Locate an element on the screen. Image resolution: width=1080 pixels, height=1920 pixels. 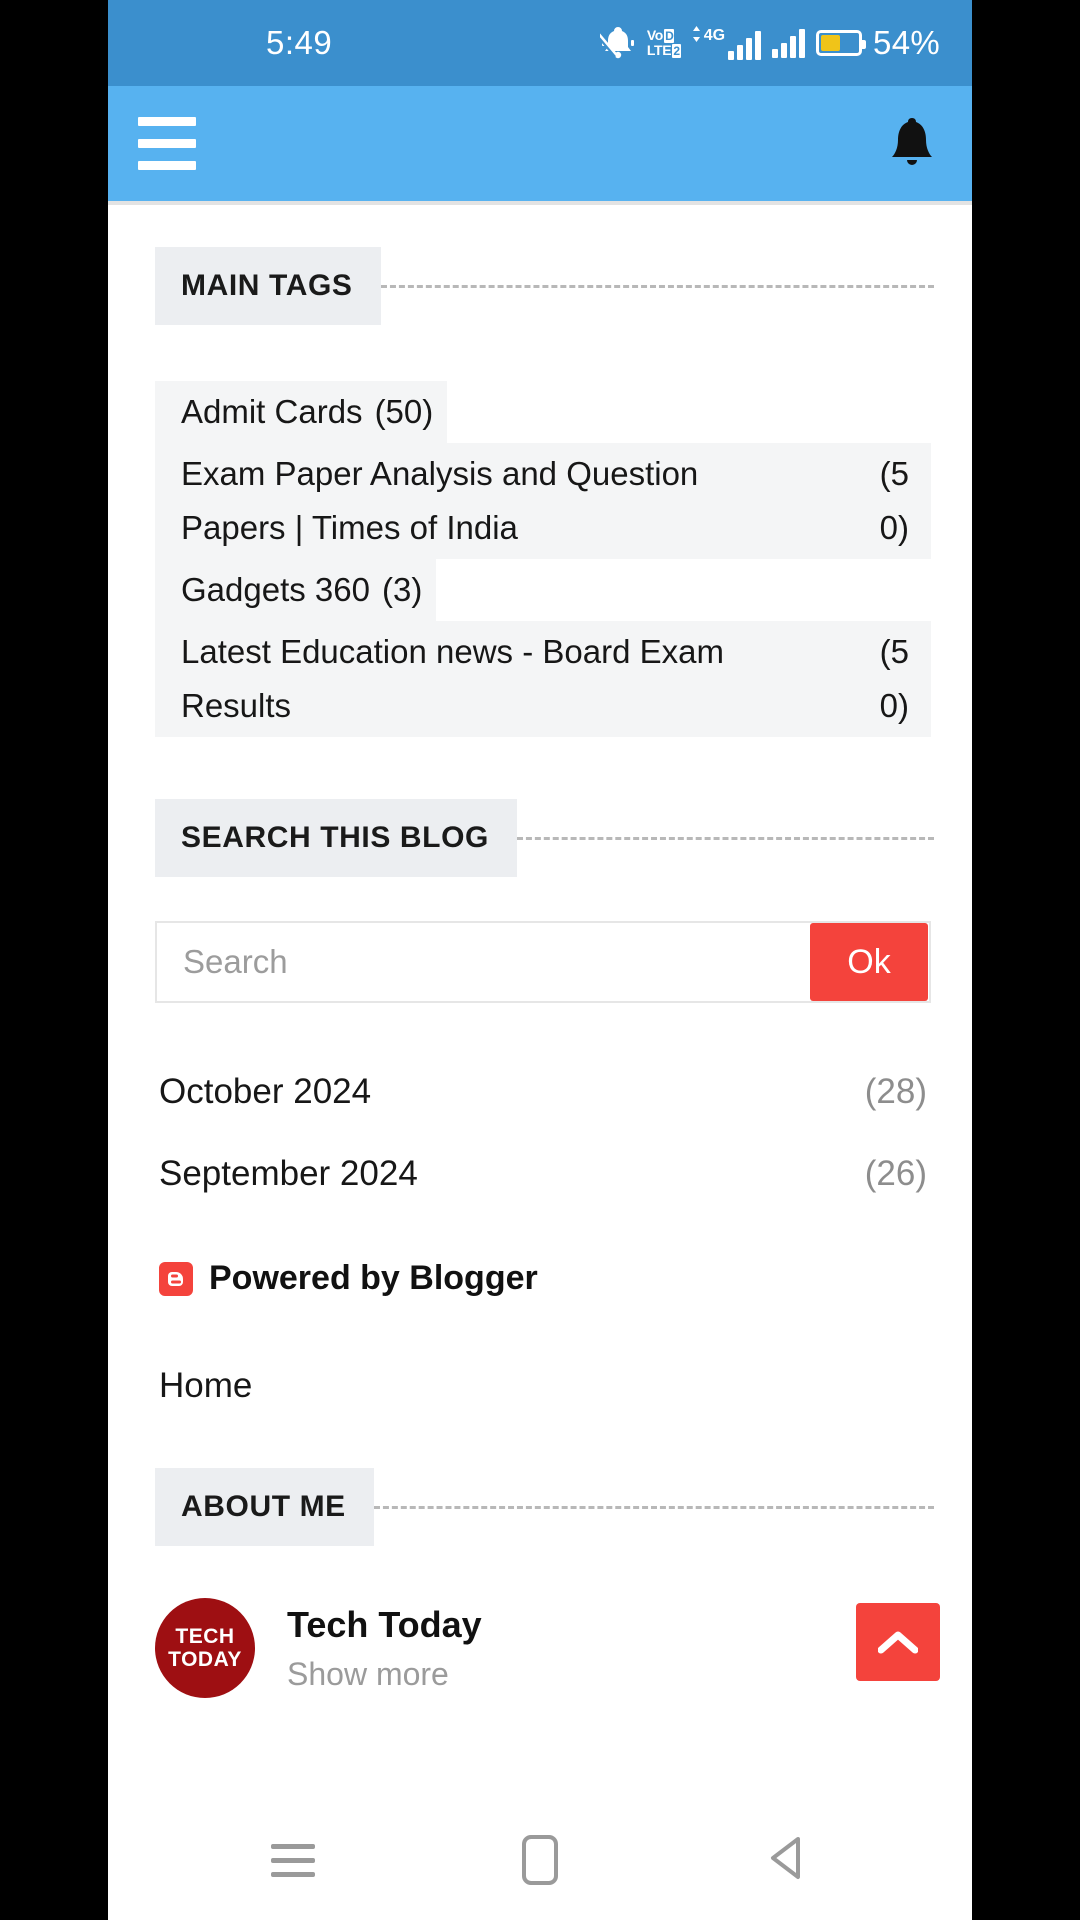
search-form: Ok is located at coordinates (543, 962).